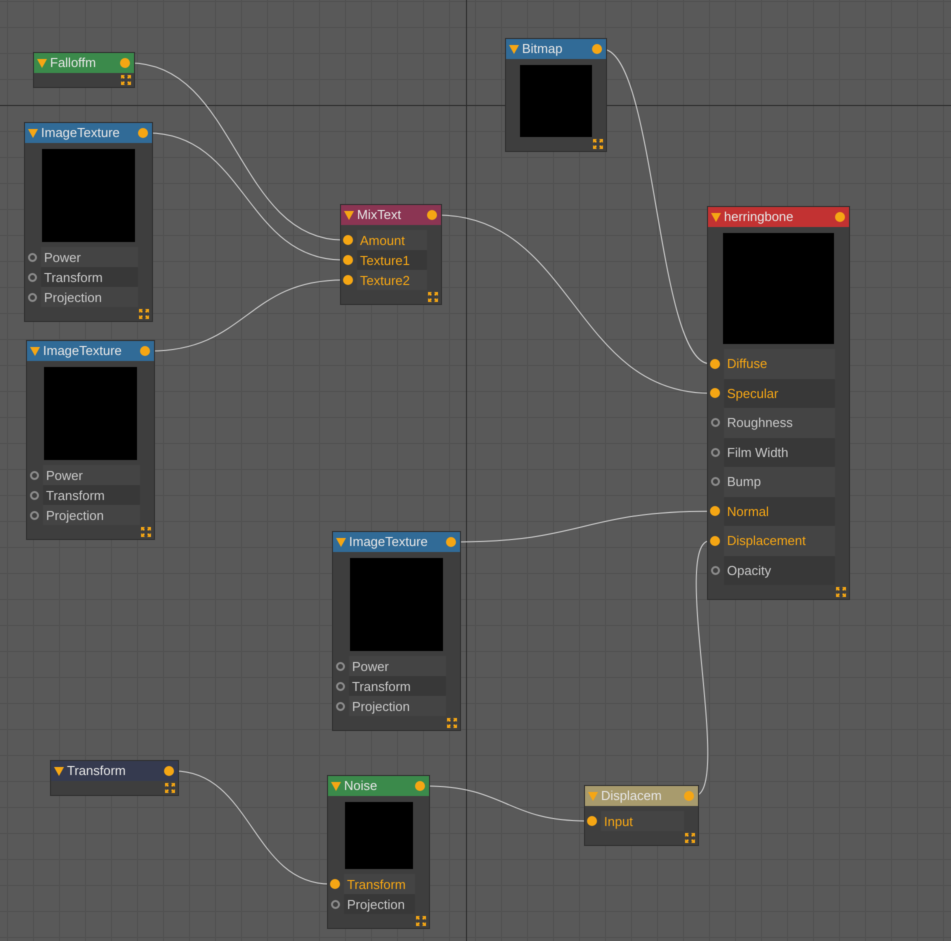 This screenshot has height=941, width=951. What do you see at coordinates (543, 49) in the screenshot?
I see `node-title: Bitmap` at bounding box center [543, 49].